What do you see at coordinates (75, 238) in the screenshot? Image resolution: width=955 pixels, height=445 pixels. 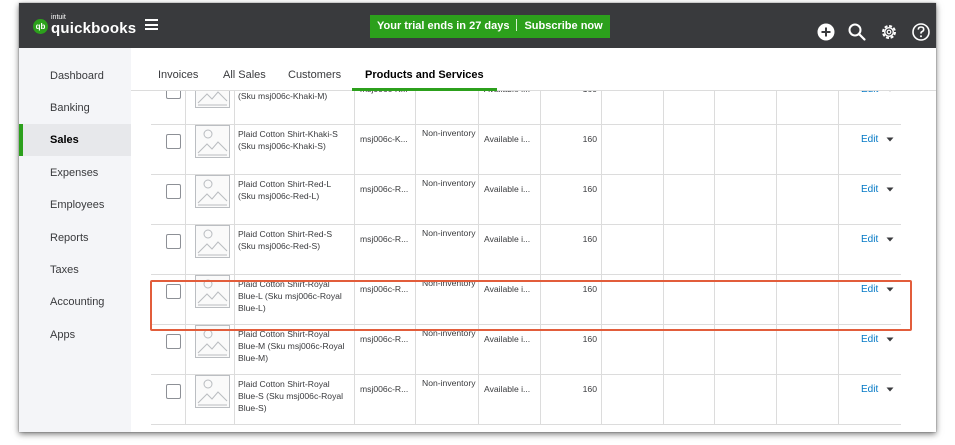 I see `nav-reports: Reports` at bounding box center [75, 238].